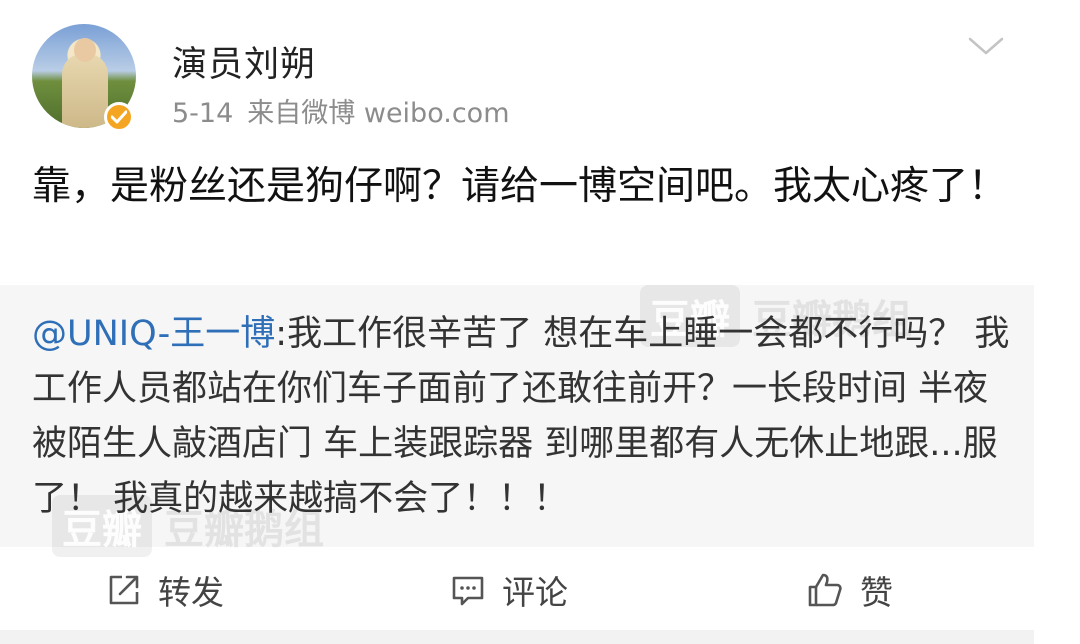 This screenshot has height=644, width=1080. I want to click on repost-button: 转发, so click(165, 590).